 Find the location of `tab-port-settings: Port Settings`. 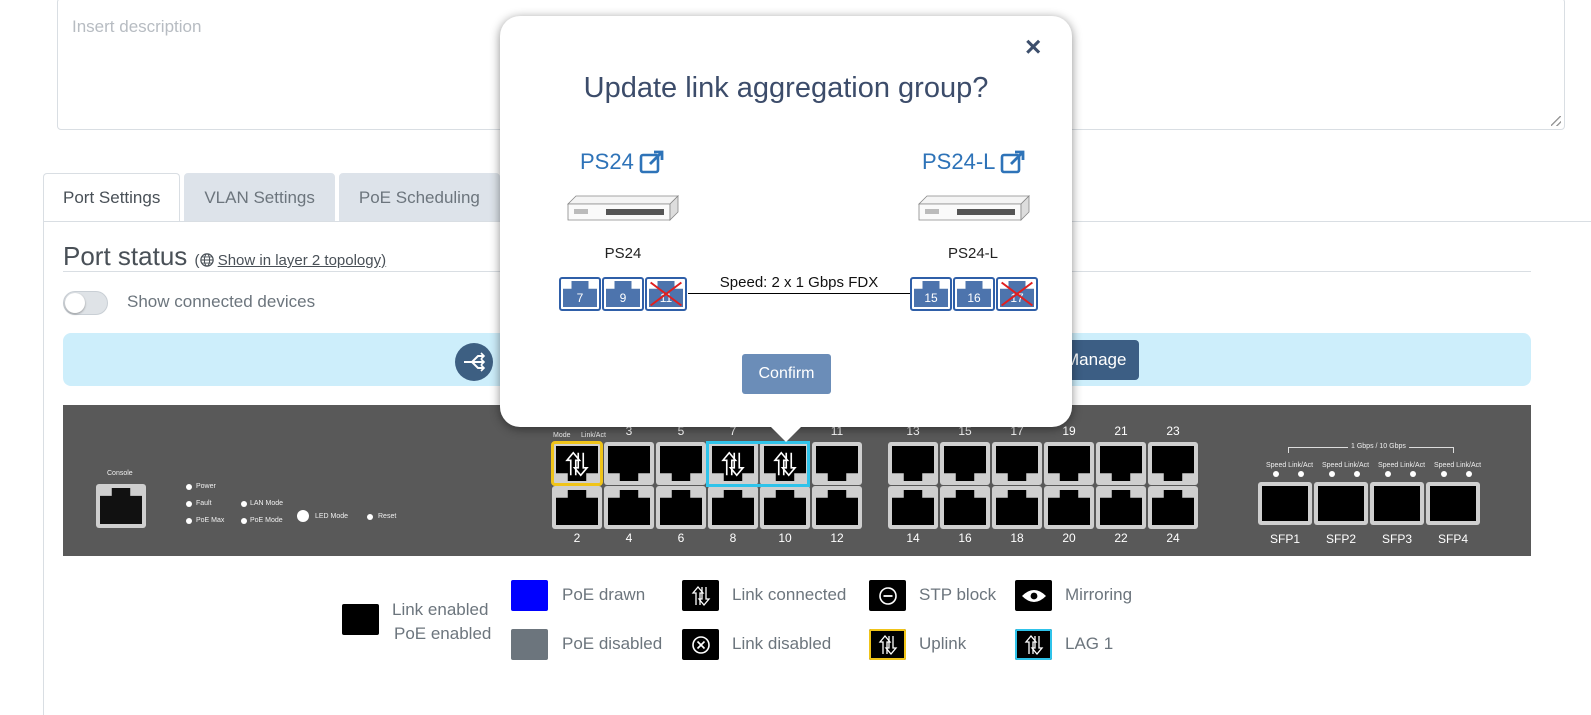

tab-port-settings: Port Settings is located at coordinates (112, 197).